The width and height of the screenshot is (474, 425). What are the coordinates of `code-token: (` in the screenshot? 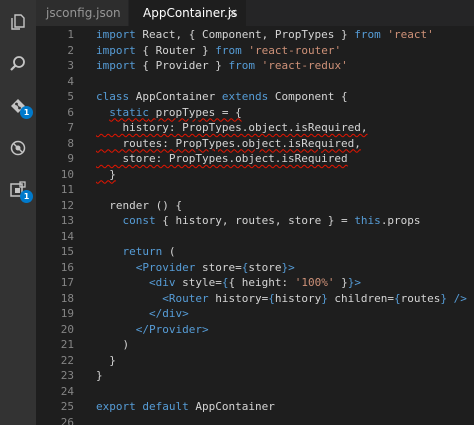 It's located at (169, 251).